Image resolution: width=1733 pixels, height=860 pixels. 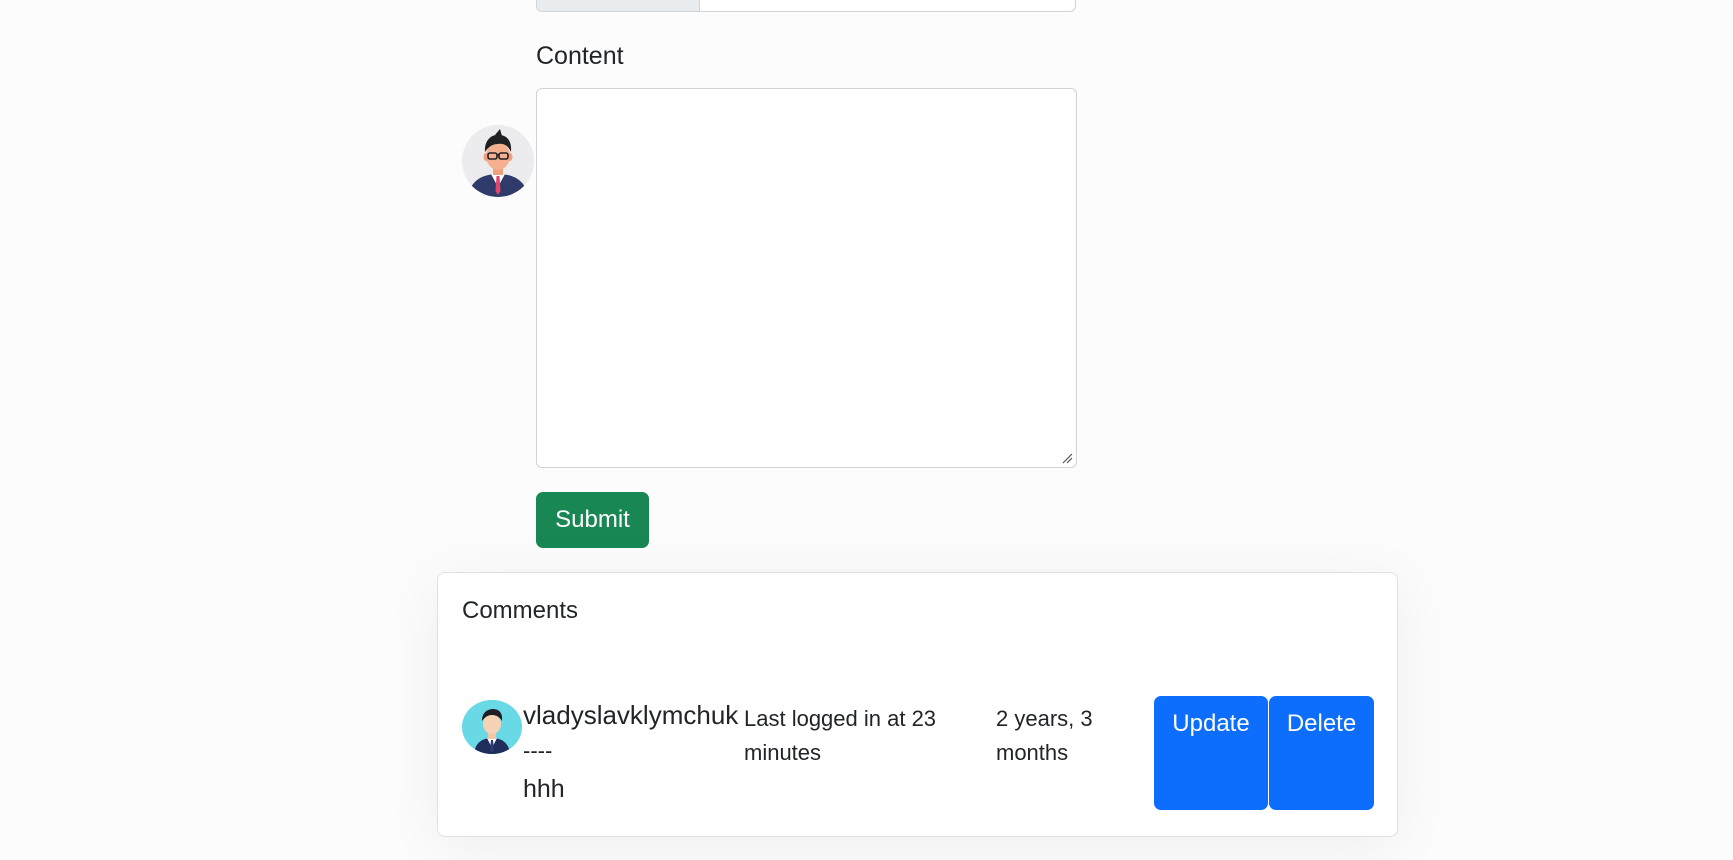 I want to click on delete-button: Delete, so click(x=1321, y=753).